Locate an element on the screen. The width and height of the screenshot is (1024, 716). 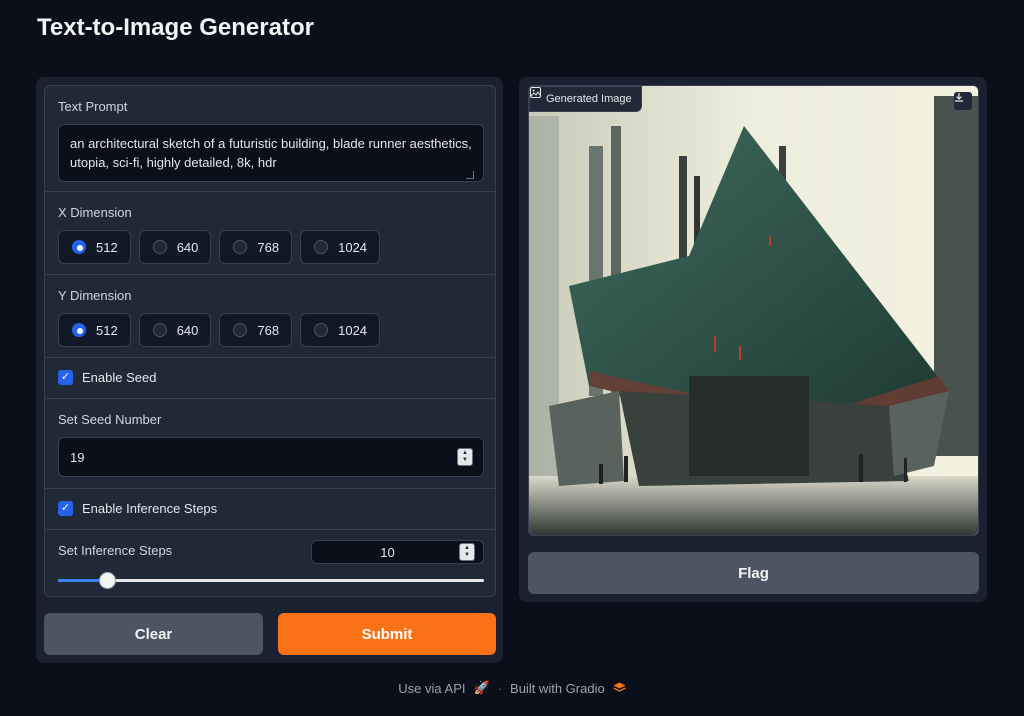
inference-steps-slider is located at coordinates (271, 580).